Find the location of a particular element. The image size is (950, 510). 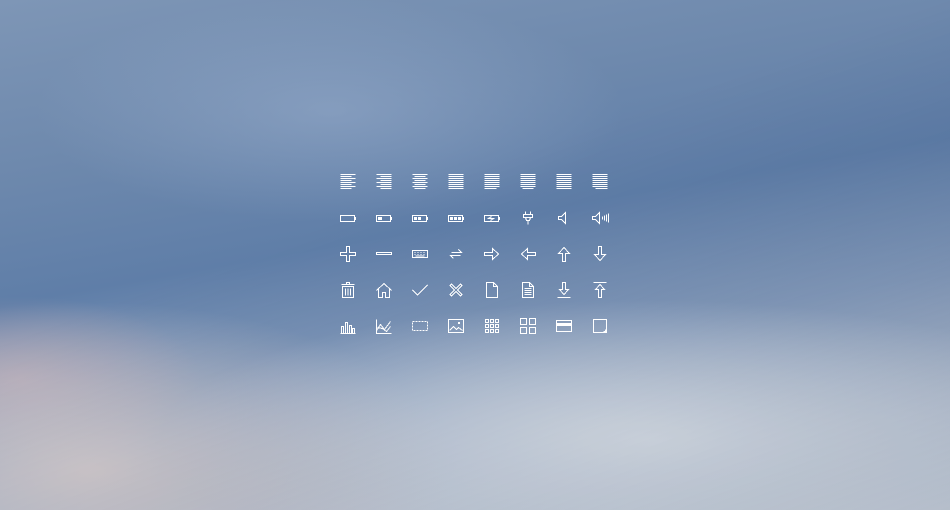

line-chart-icon is located at coordinates (384, 326).